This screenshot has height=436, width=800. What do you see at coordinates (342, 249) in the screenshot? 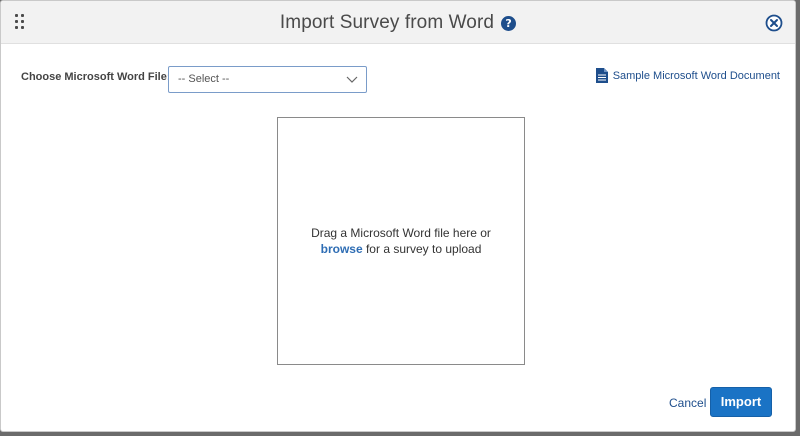
I see `browse-link: browse` at bounding box center [342, 249].